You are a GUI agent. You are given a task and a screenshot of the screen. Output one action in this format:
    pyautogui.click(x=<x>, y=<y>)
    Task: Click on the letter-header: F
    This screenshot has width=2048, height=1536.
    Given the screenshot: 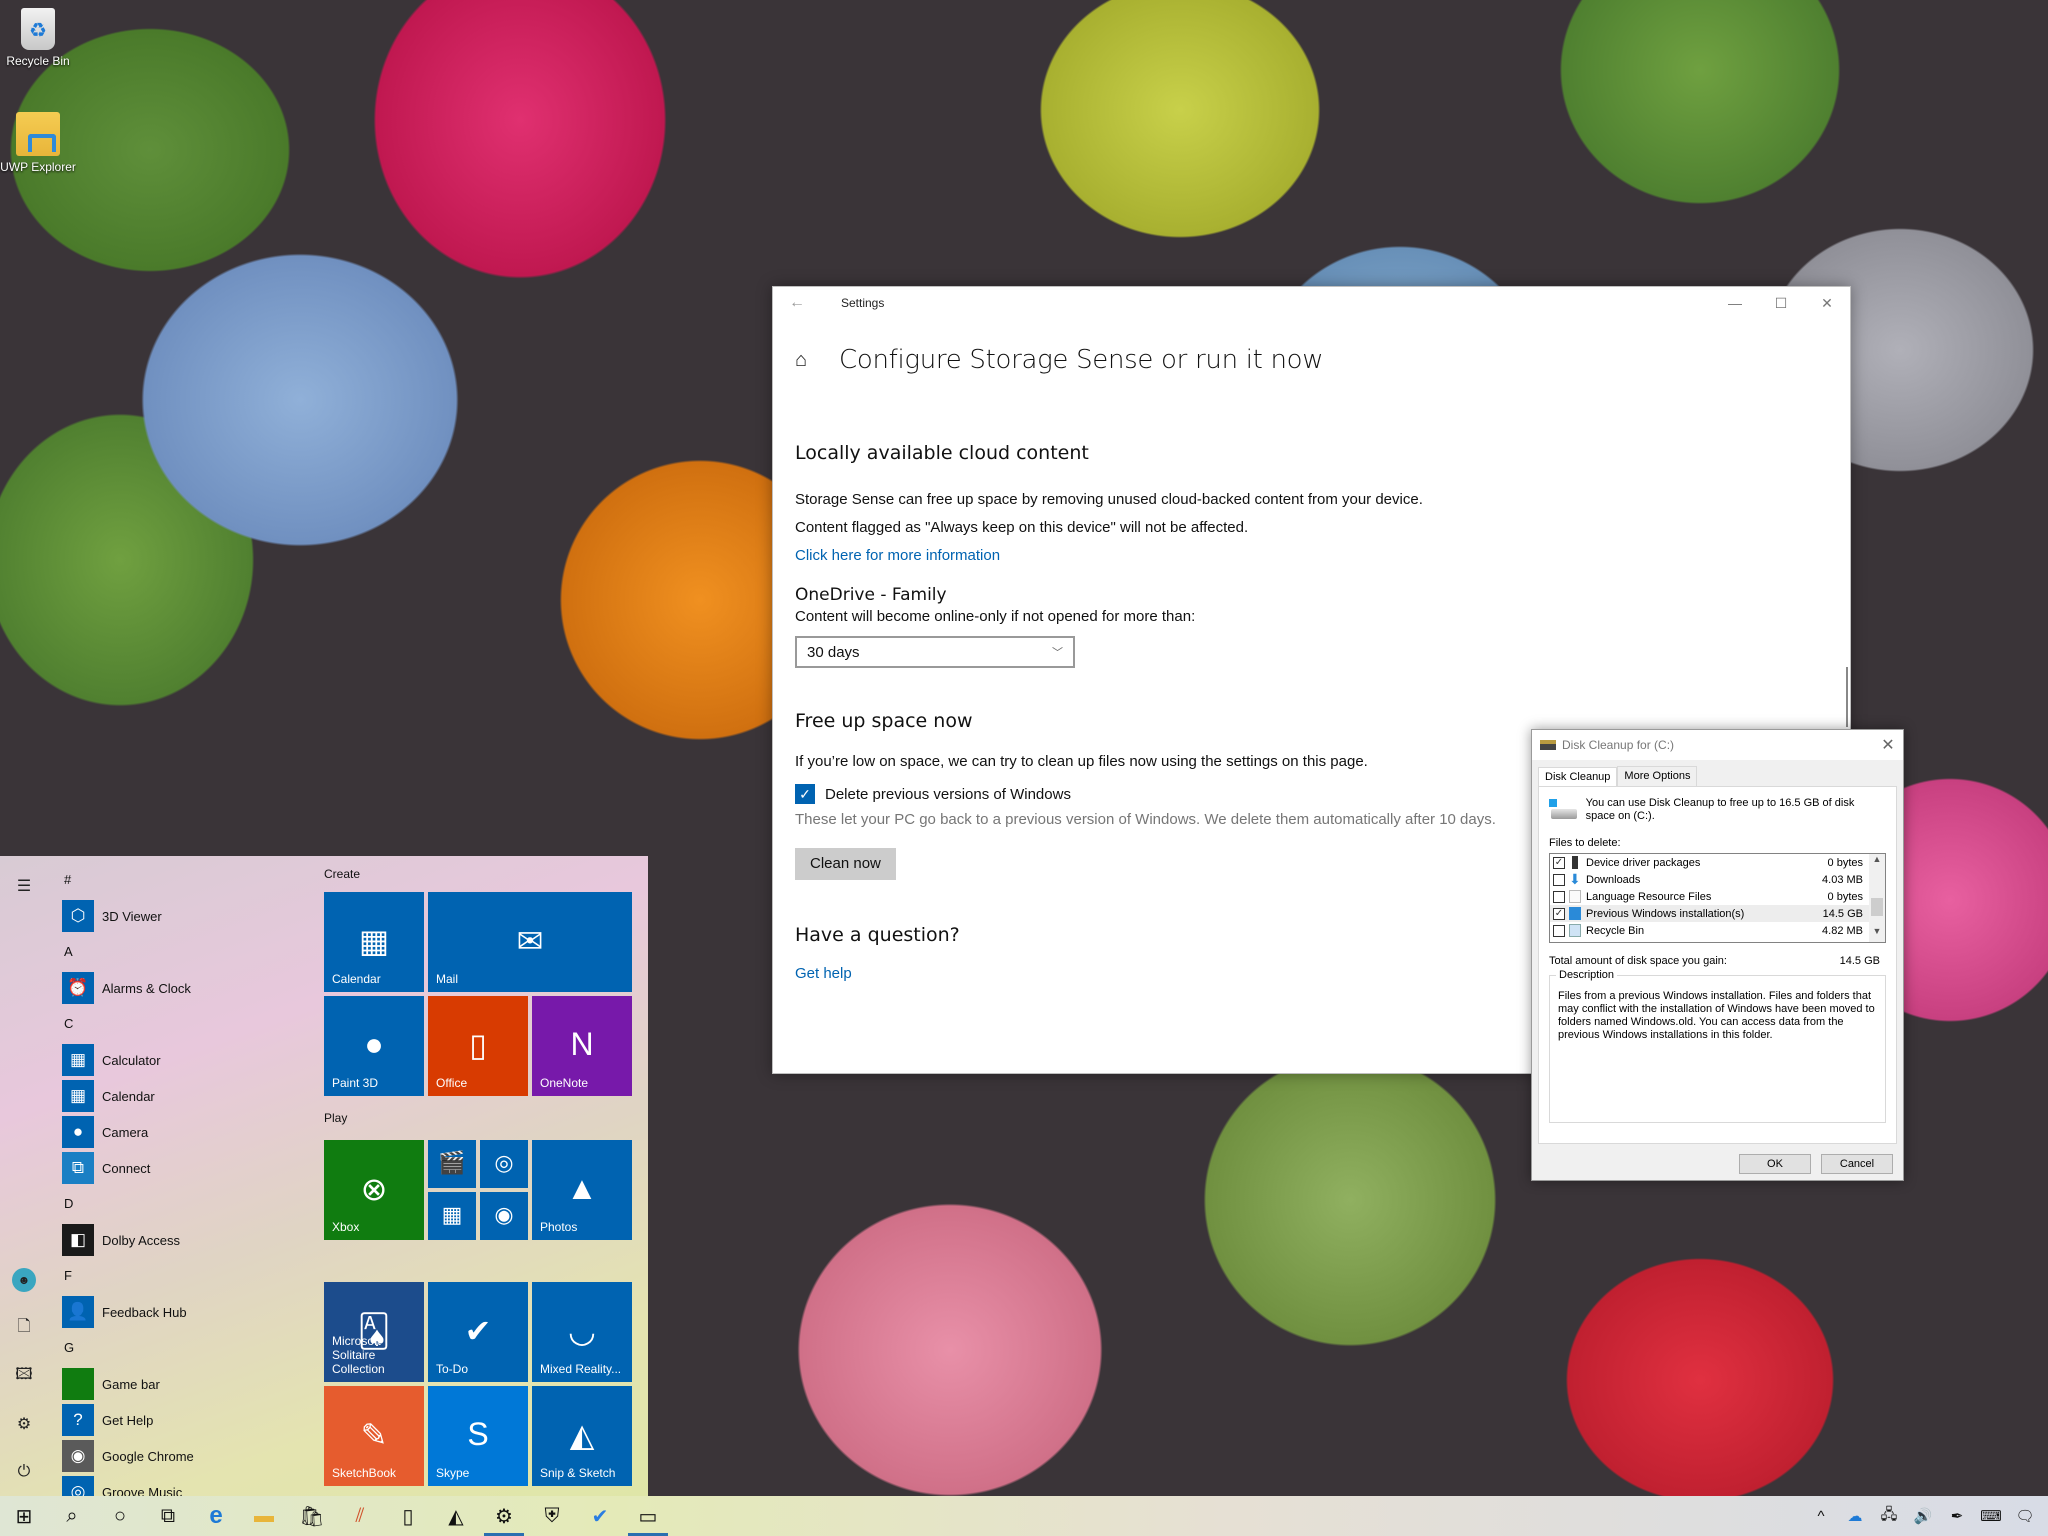 What is the action you would take?
    pyautogui.click(x=182, y=1276)
    